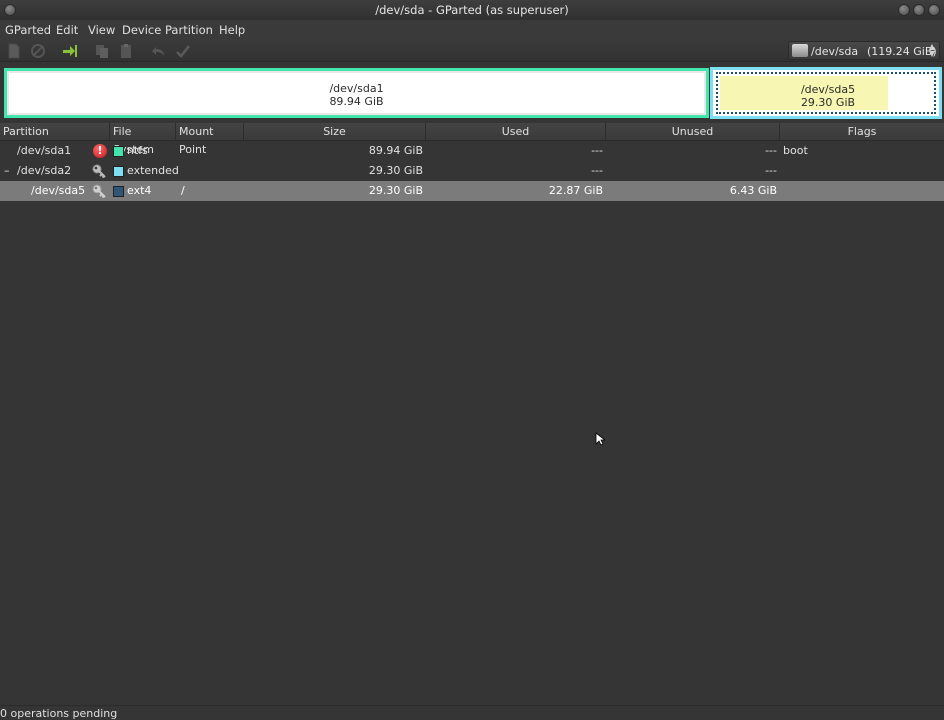 This screenshot has width=944, height=720. Describe the element at coordinates (472, 30) in the screenshot. I see `menu-bar: GParted Edit View Device Partition Help` at that location.